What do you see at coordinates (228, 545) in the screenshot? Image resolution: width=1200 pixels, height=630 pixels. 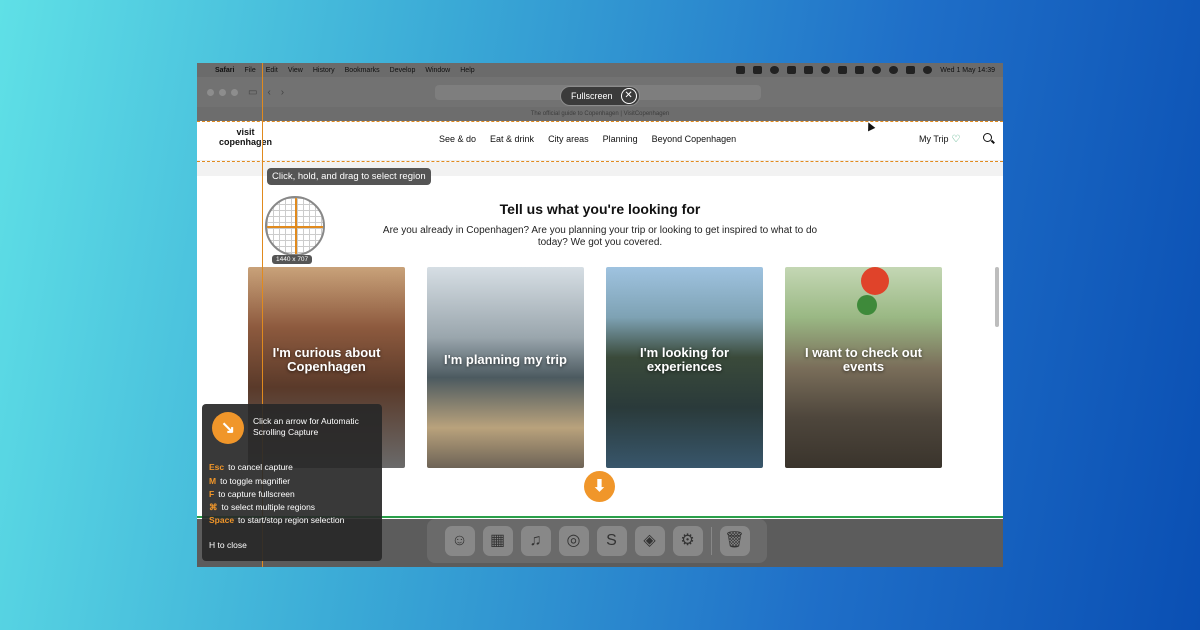 I see `close-hint: H to close` at bounding box center [228, 545].